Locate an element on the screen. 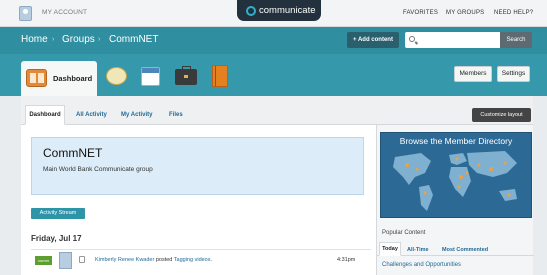 This screenshot has width=547, height=275. communicate-logo-icon is located at coordinates (251, 11).